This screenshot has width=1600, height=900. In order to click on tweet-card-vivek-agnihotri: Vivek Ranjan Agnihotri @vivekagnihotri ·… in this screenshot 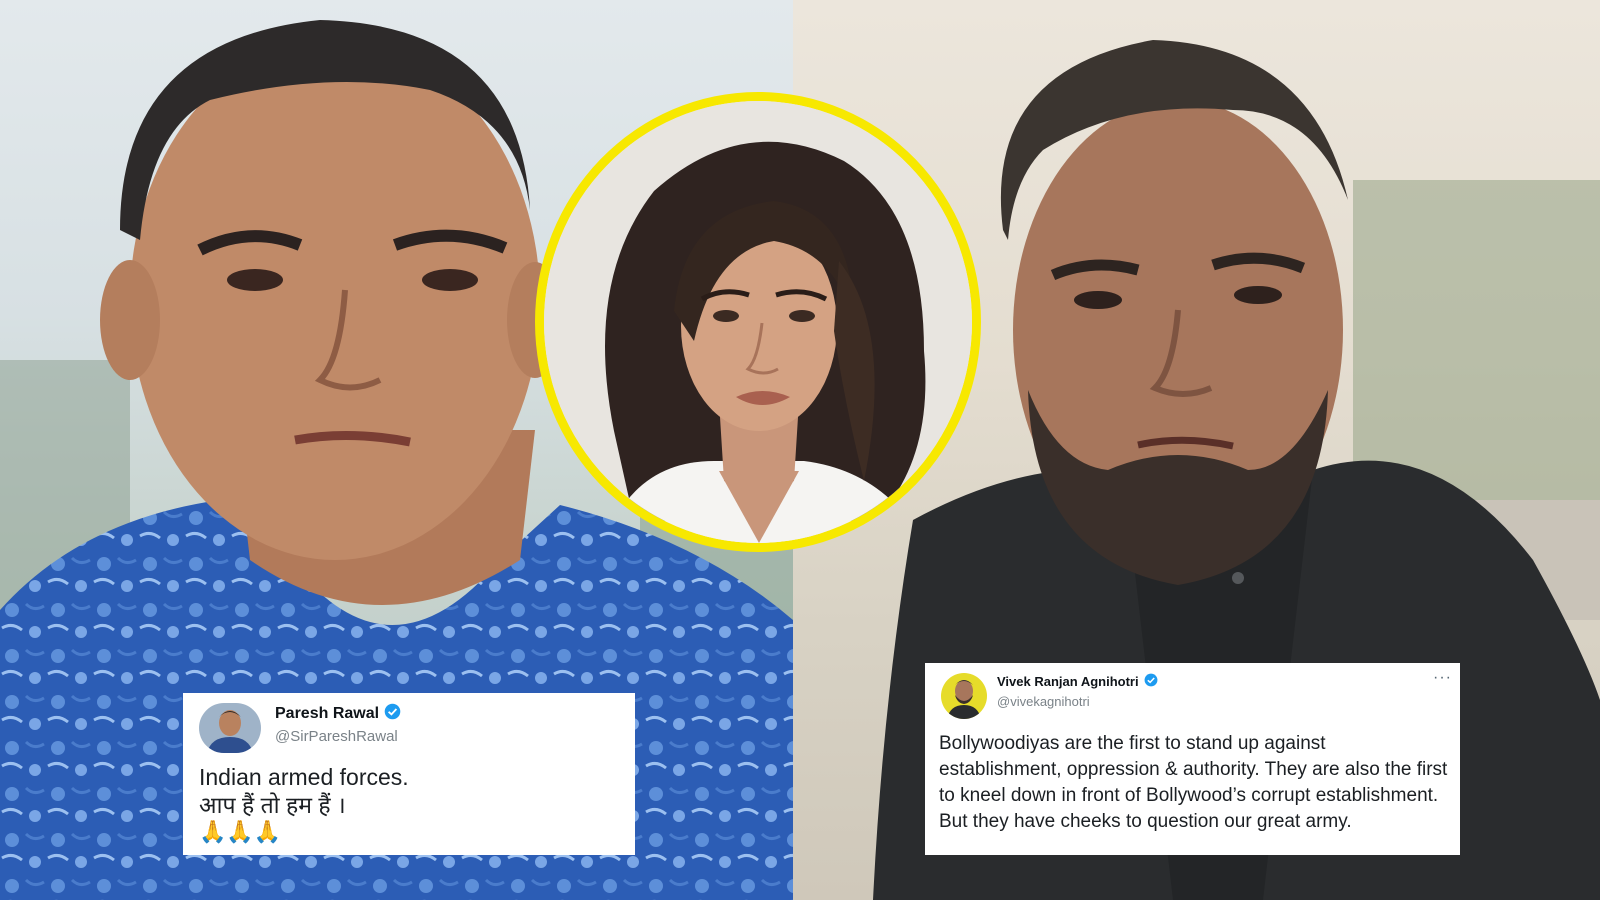, I will do `click(1192, 759)`.